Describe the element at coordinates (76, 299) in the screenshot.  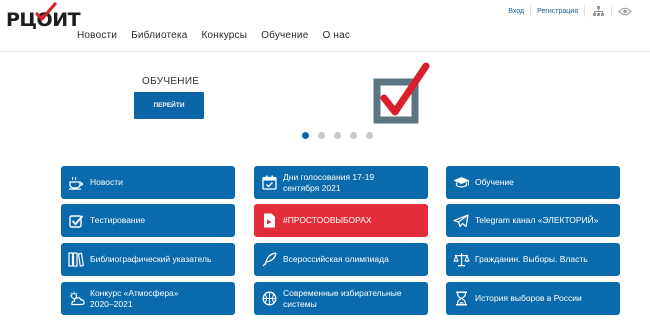
I see `weather-icon` at that location.